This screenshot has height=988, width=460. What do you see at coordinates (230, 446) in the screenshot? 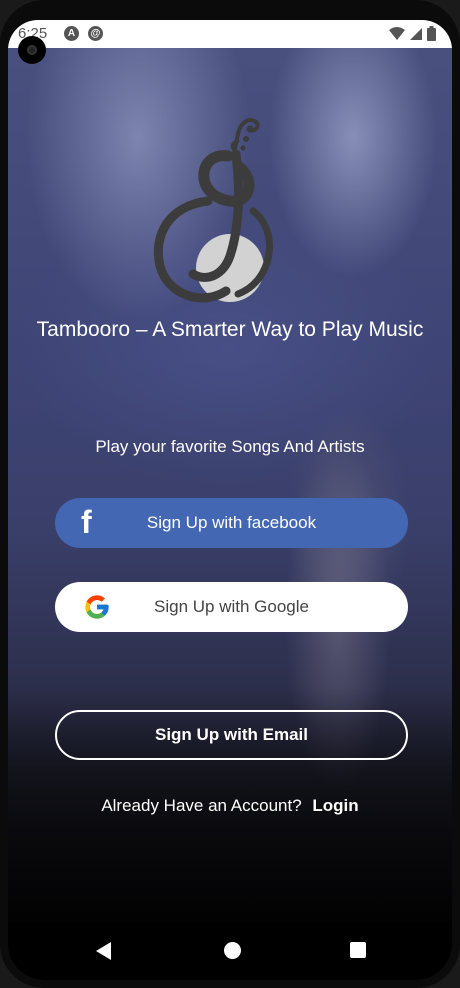
I see `subtitle: Play your favorite Songs And Artists` at bounding box center [230, 446].